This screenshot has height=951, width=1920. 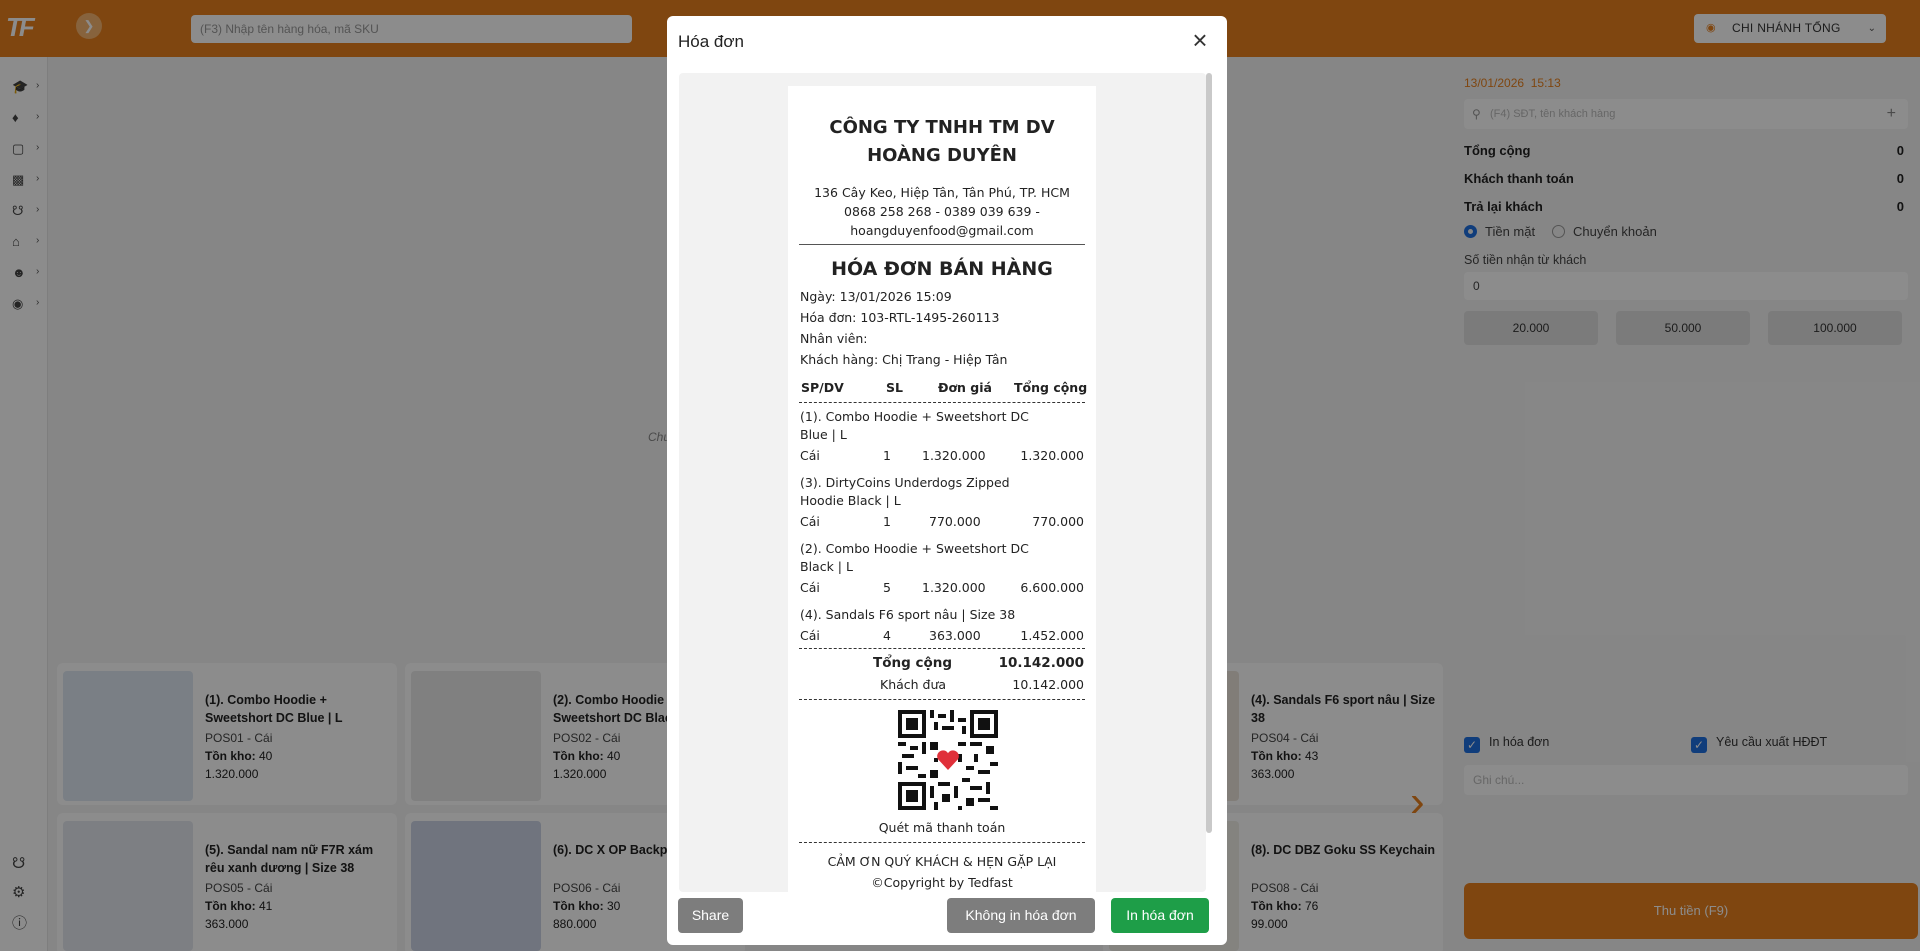 I want to click on thank-you-text: CẢM ƠN QUÝ KHÁCH & HẸN GẶP LẠI, so click(x=942, y=861).